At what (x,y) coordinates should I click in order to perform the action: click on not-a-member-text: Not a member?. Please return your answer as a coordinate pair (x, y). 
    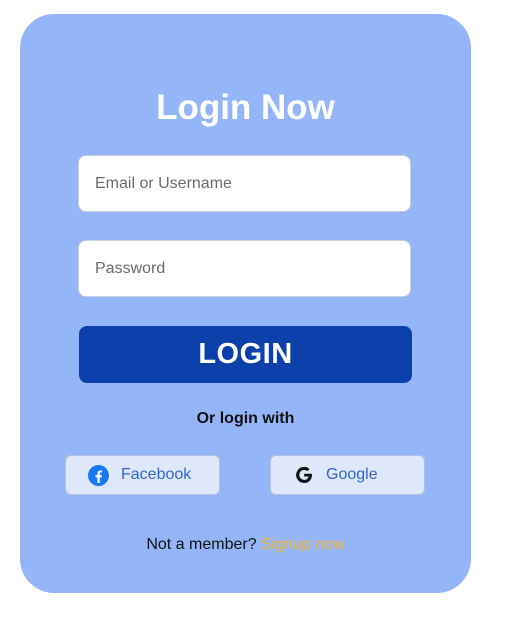
    Looking at the image, I should click on (201, 544).